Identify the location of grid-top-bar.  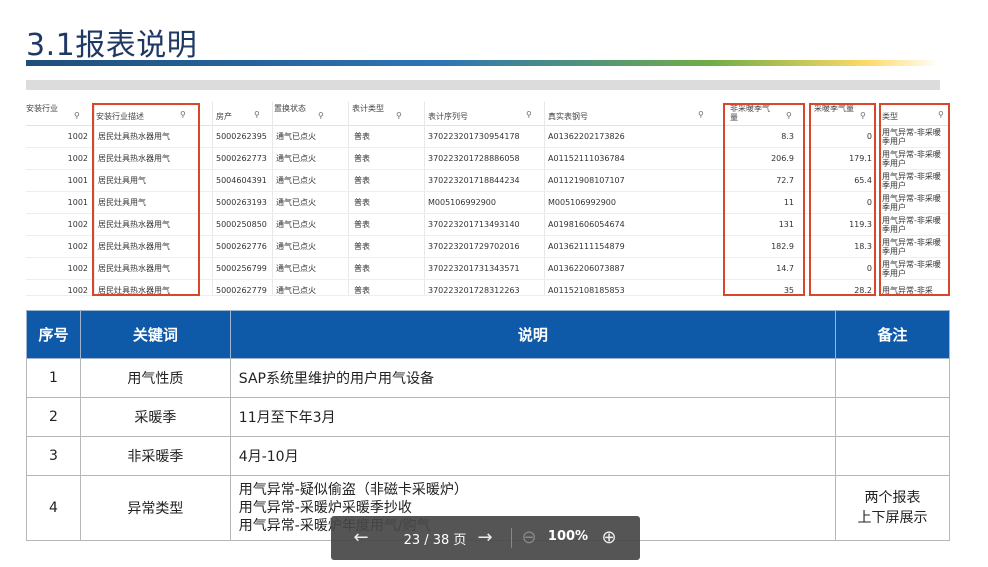
(483, 85).